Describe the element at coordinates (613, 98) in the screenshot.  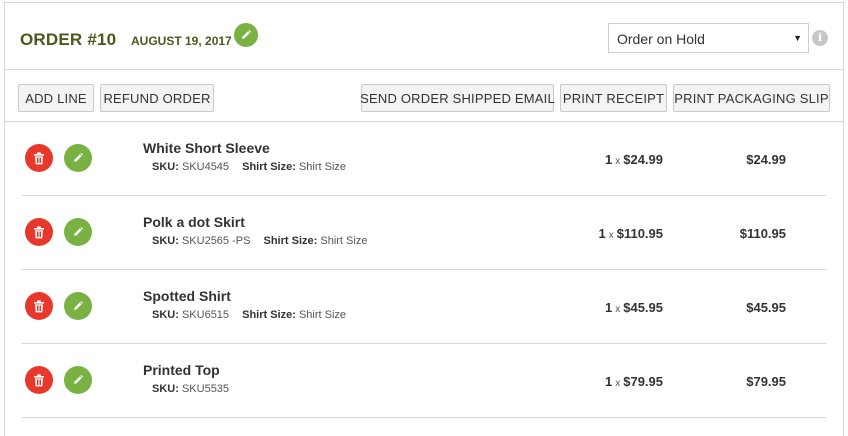
I see `print-receipt-button: PRINT RECEIPT` at that location.